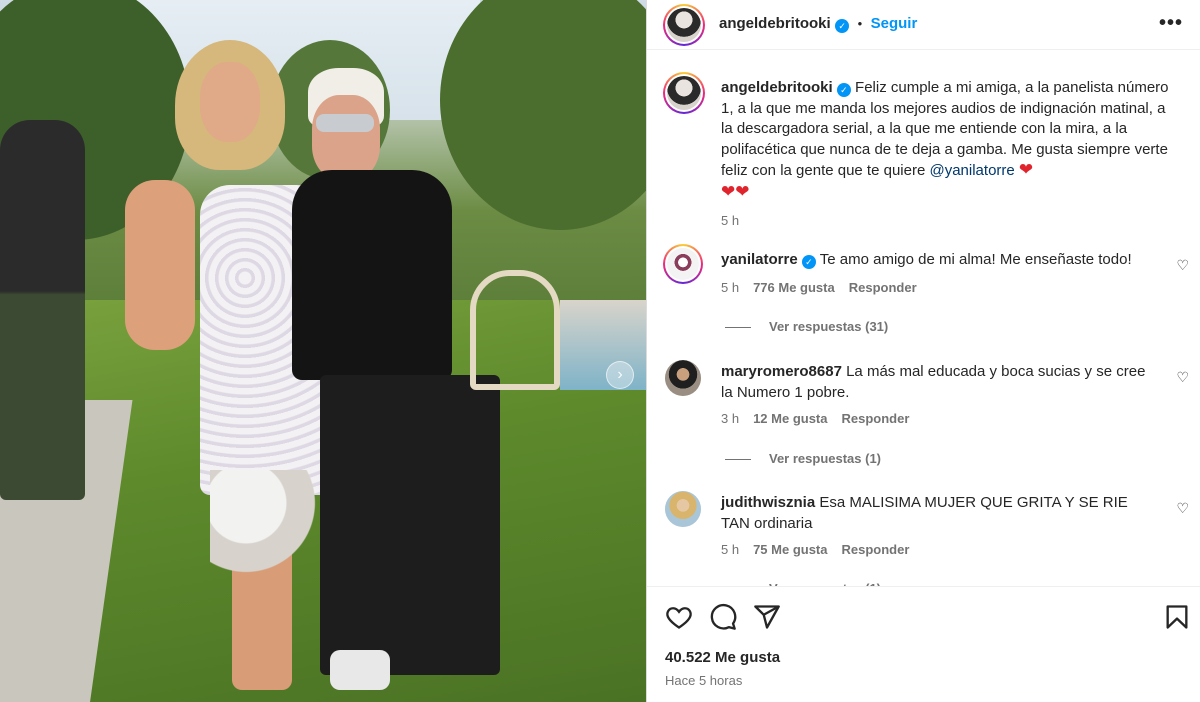  What do you see at coordinates (515, 330) in the screenshot?
I see `photo-chair` at bounding box center [515, 330].